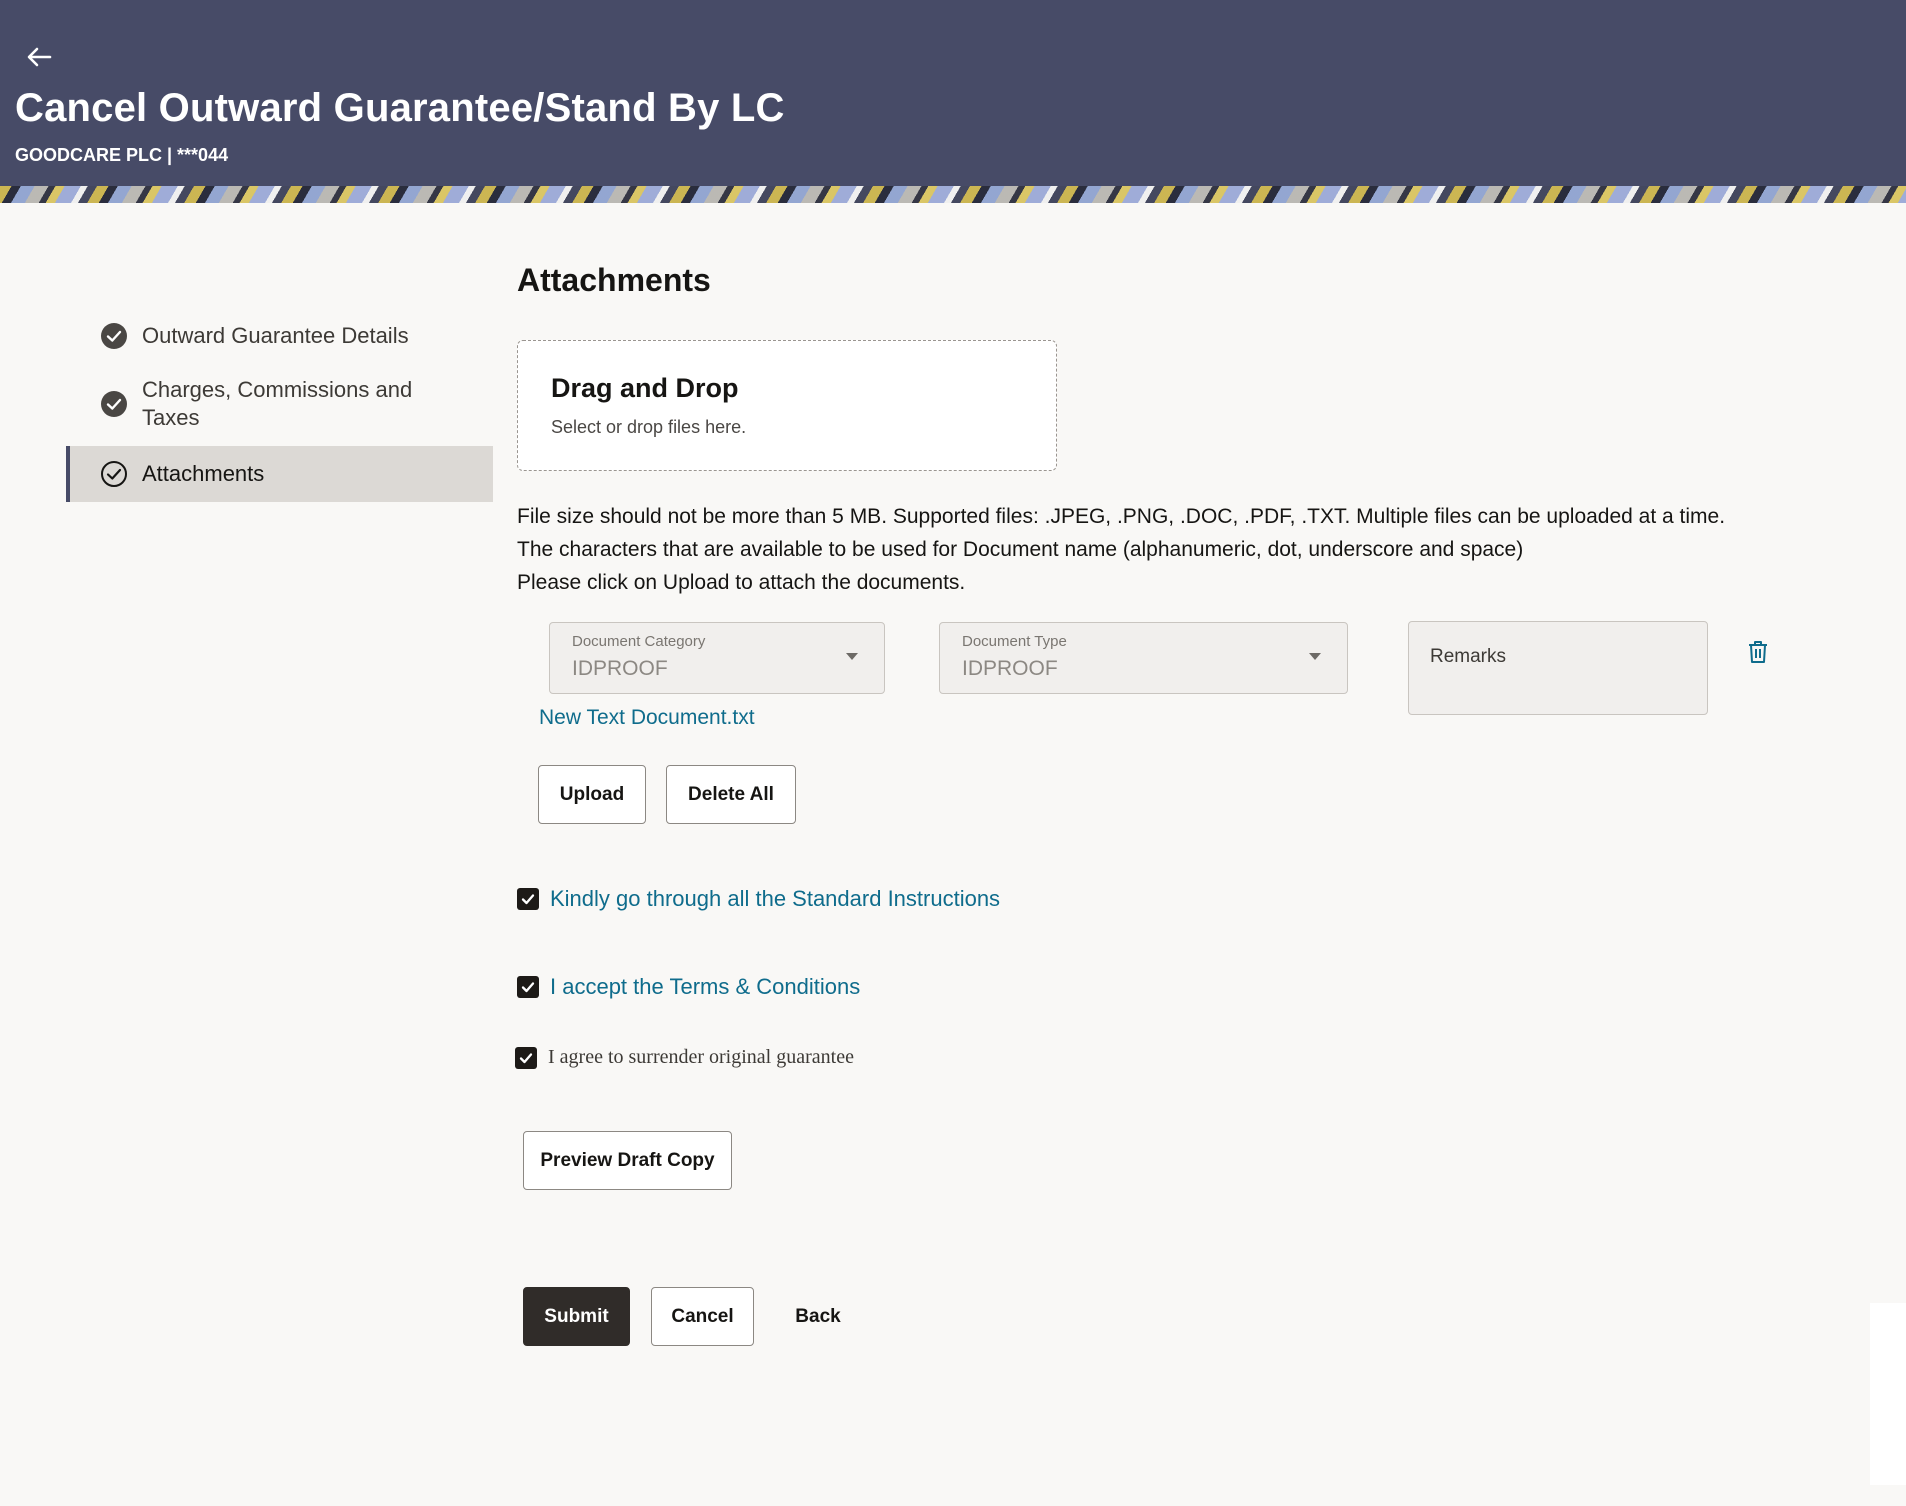 The width and height of the screenshot is (1906, 1506). What do you see at coordinates (1558, 668) in the screenshot?
I see `remarks-input: Remarks` at bounding box center [1558, 668].